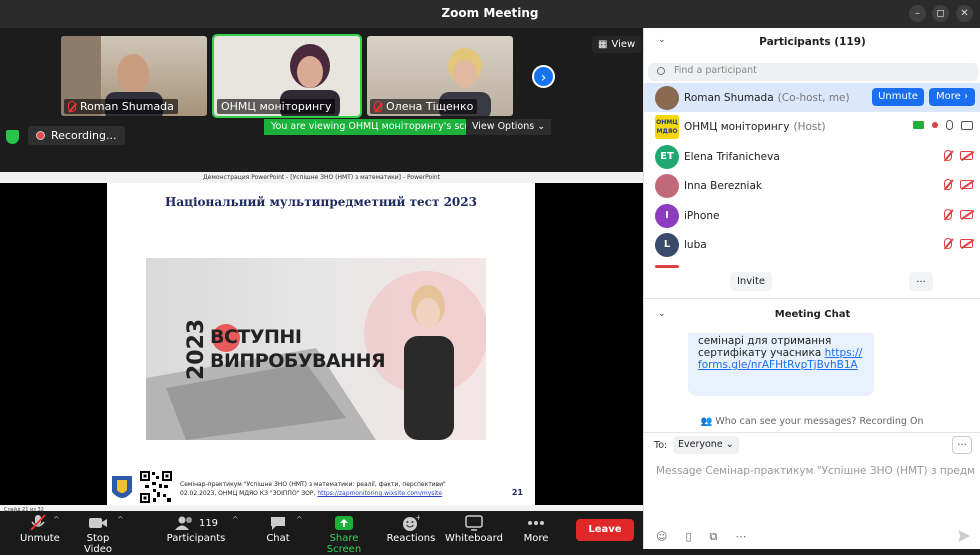 This screenshot has width=980, height=555. What do you see at coordinates (965, 96) in the screenshot?
I see `chevron-right-icon: ›` at bounding box center [965, 96].